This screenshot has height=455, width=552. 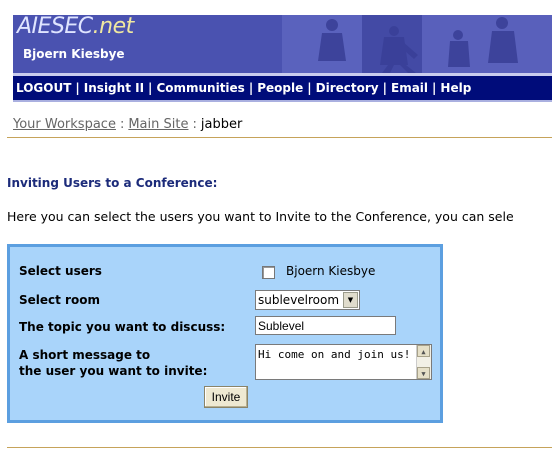 I want to click on message-label-line2: the user you want to invite:, so click(x=113, y=371).